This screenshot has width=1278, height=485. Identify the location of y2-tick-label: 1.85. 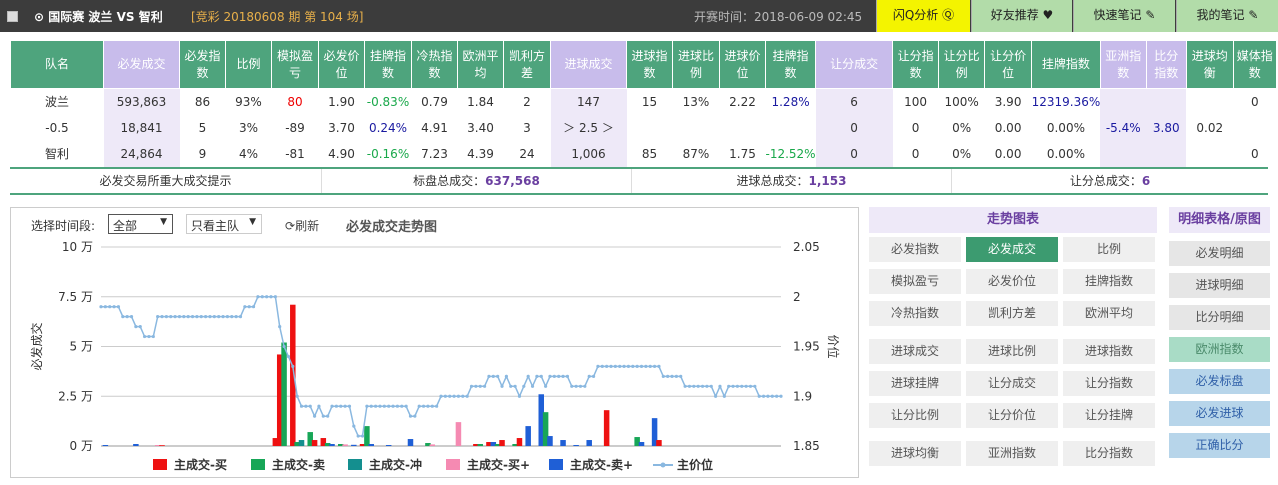
(806, 446).